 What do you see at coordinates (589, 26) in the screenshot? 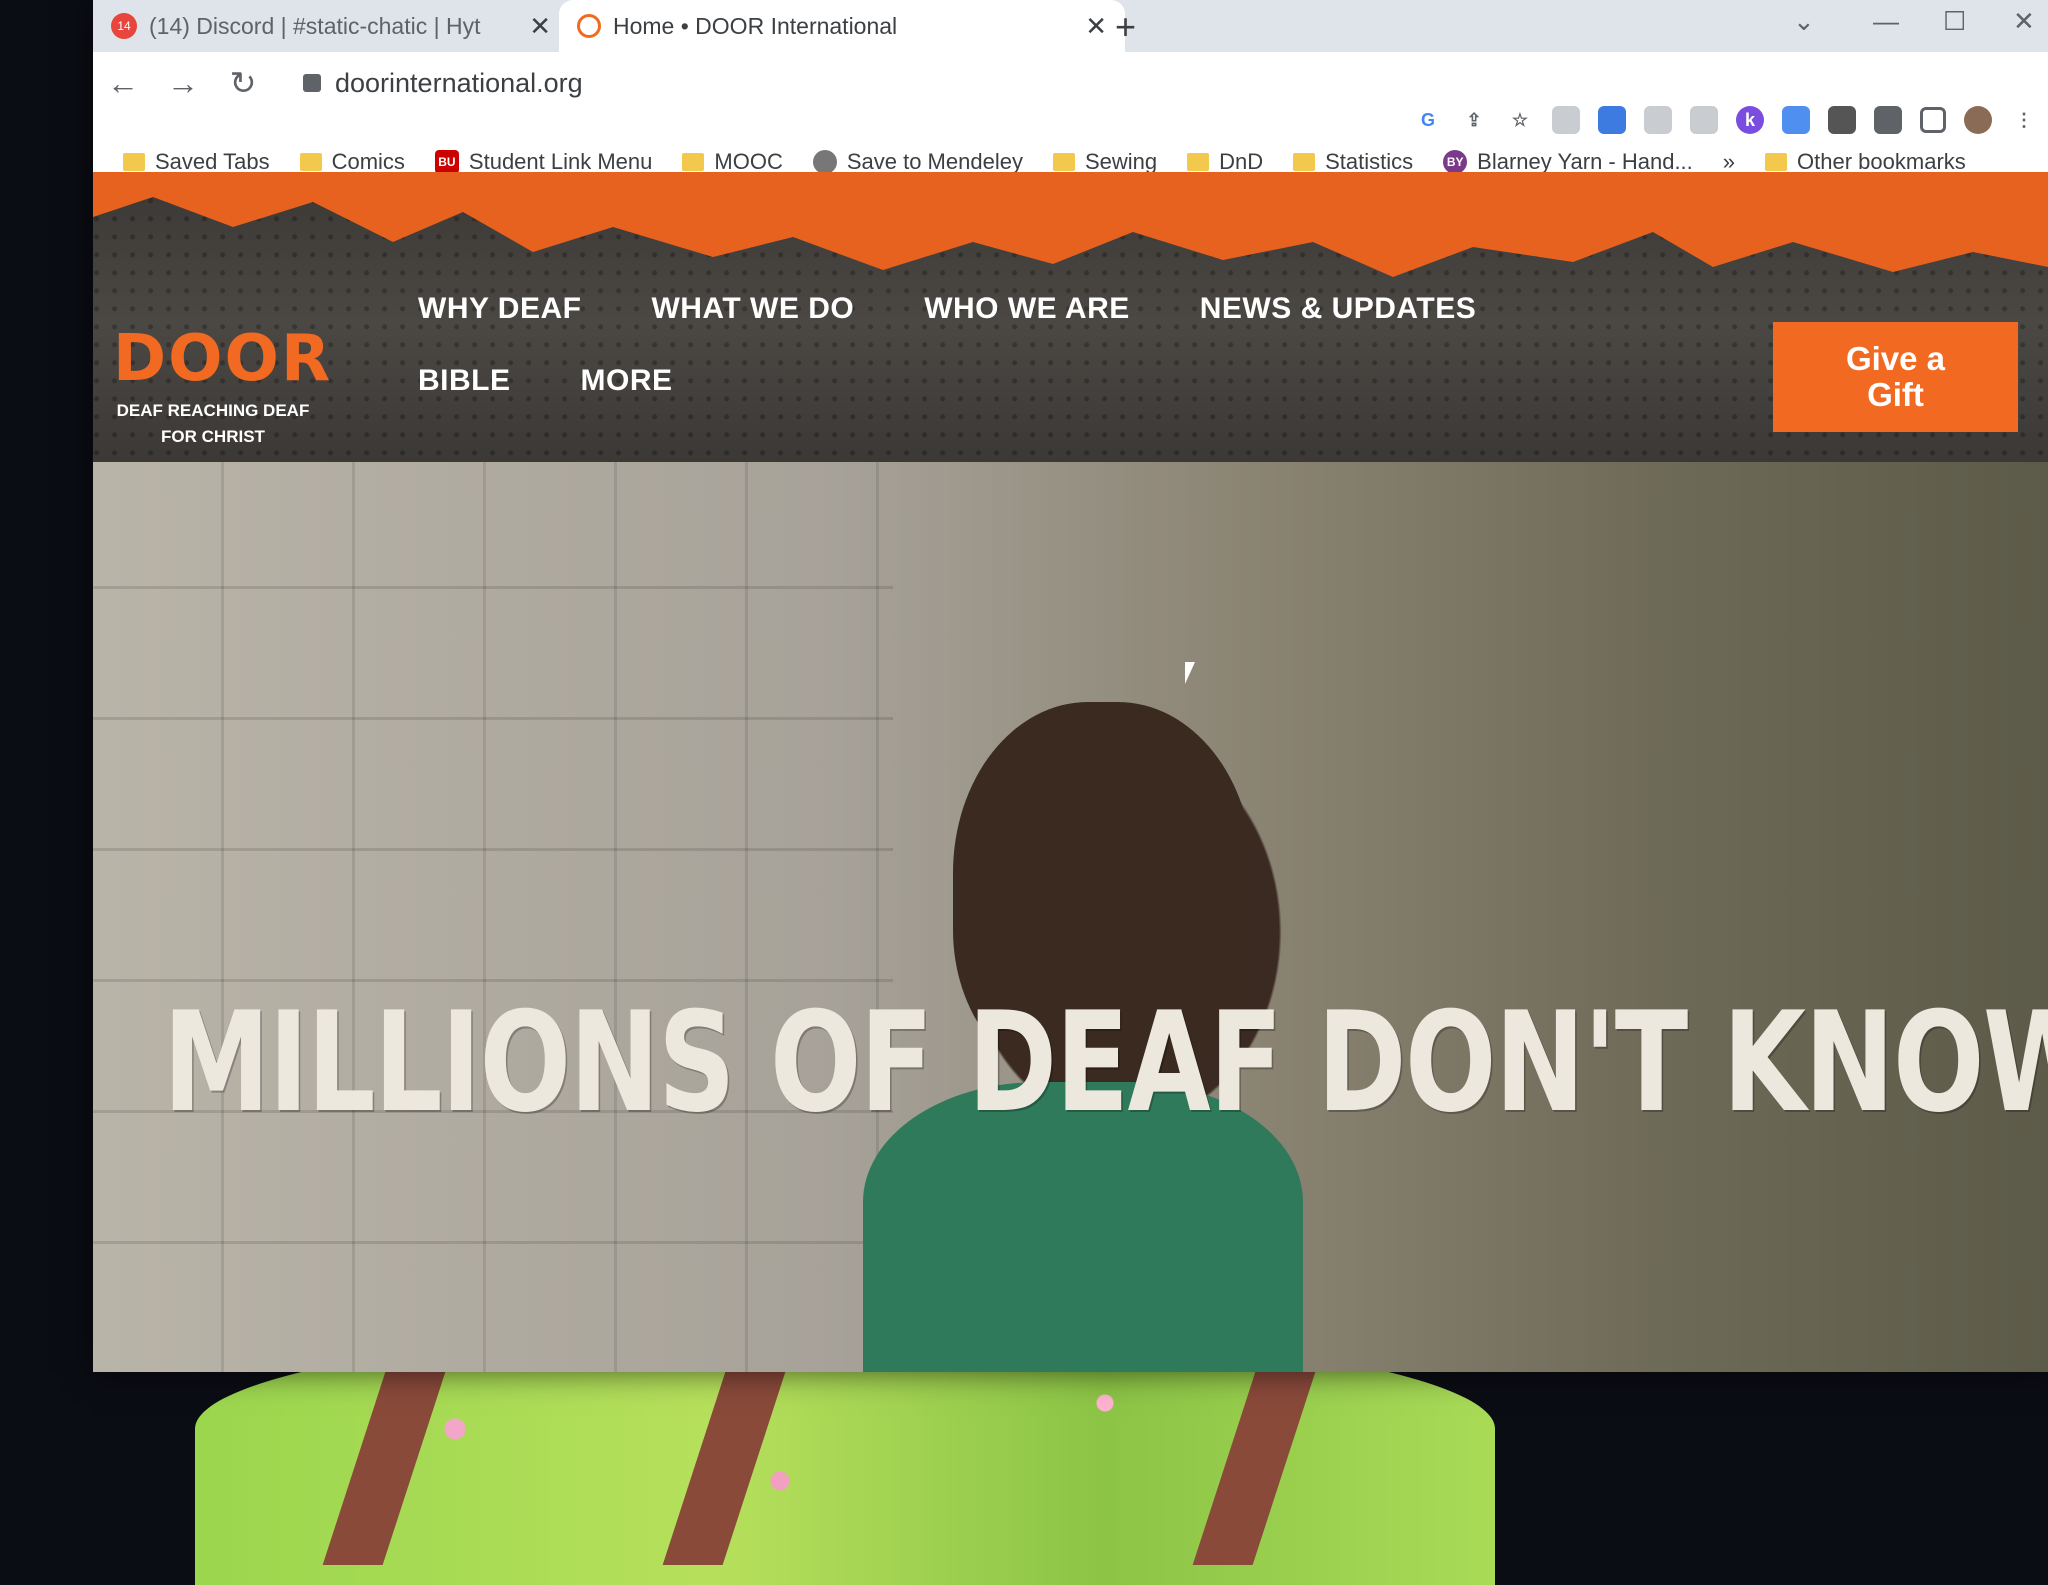
I see `door-favicon-icon` at bounding box center [589, 26].